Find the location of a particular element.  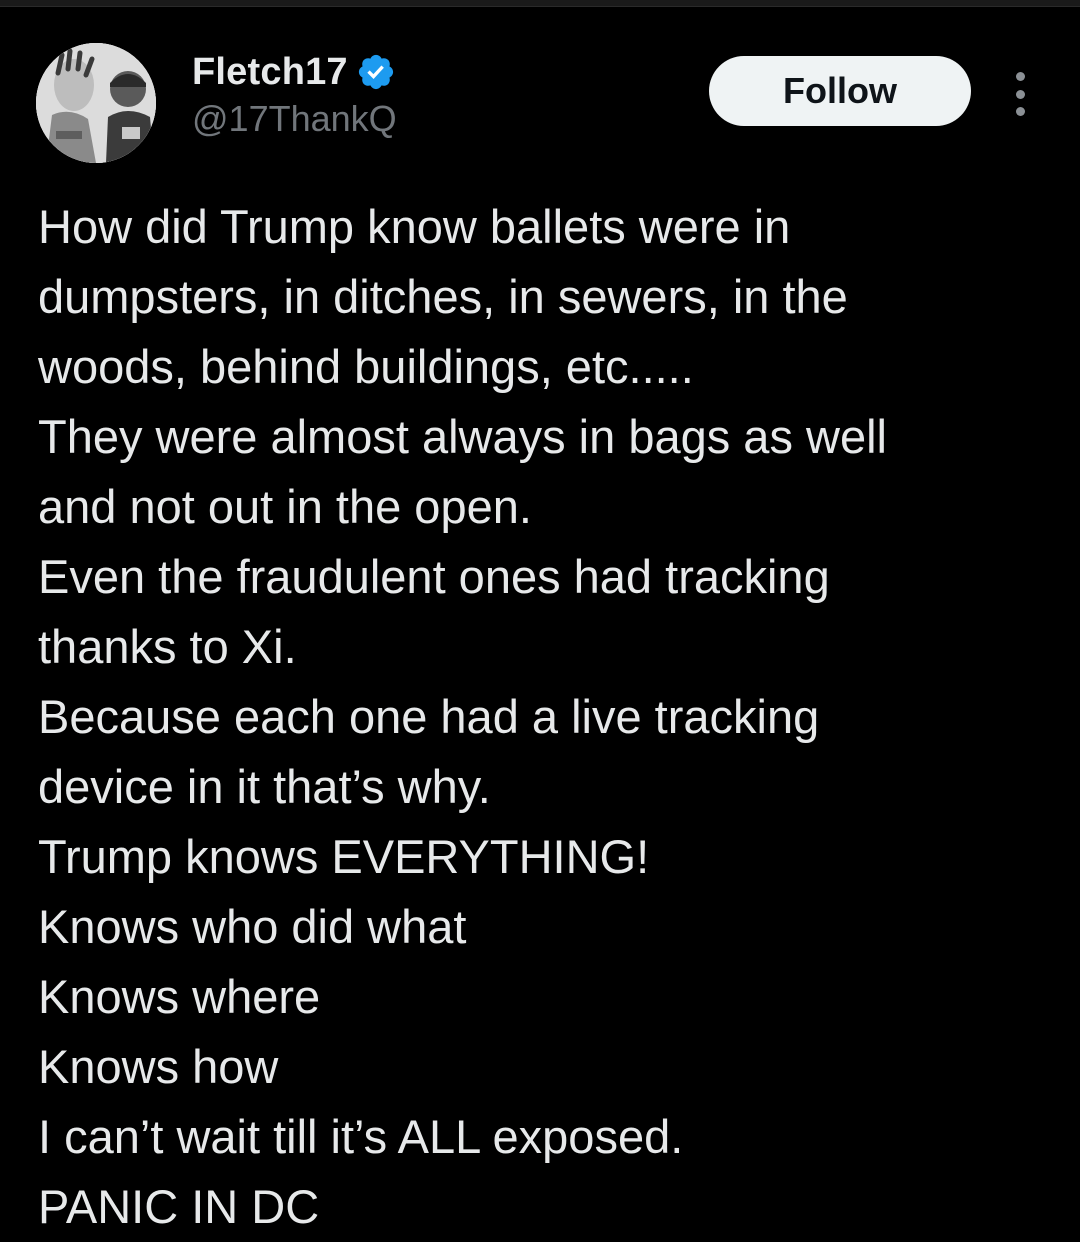

tweet-line: They were almost always in bags as well is located at coordinates (462, 436).